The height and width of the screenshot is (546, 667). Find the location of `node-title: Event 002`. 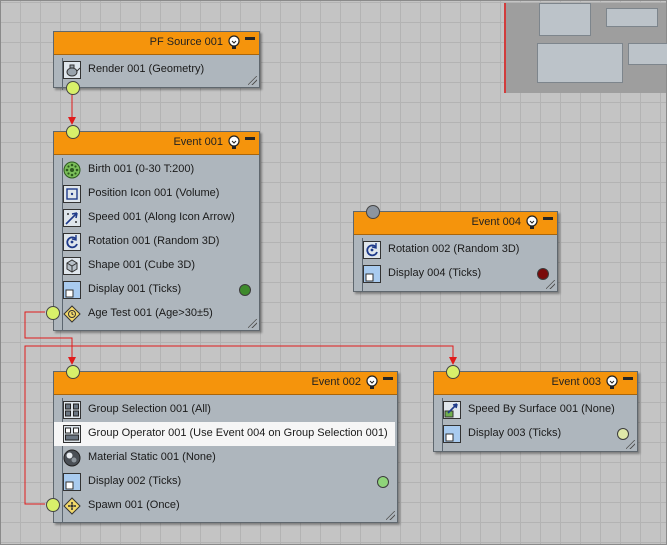

node-title: Event 002 is located at coordinates (336, 382).